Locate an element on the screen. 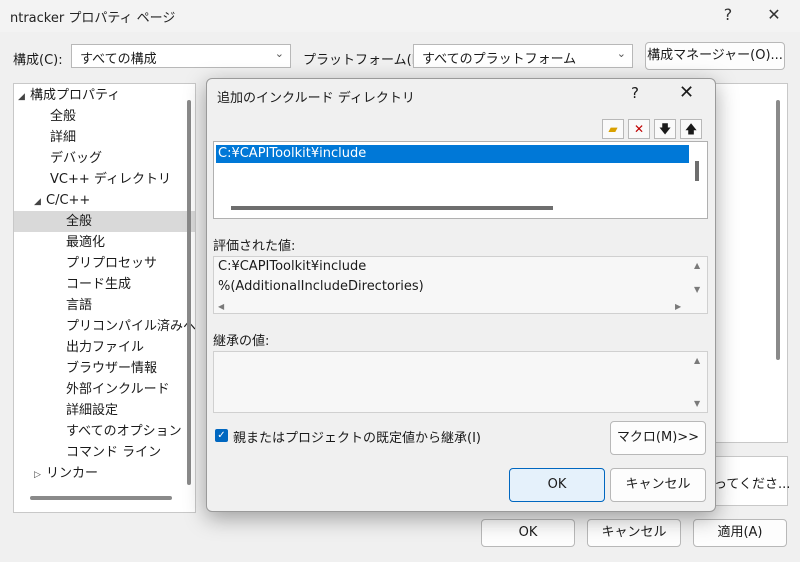 The width and height of the screenshot is (800, 562). scroll-left-arrow-icon: ◀ is located at coordinates (221, 306).